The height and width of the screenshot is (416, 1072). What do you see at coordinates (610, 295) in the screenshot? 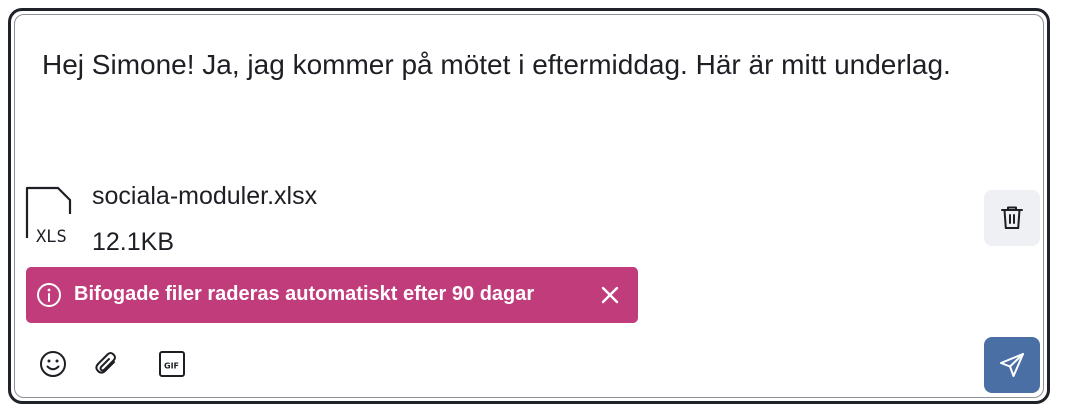
I see `close-icon` at bounding box center [610, 295].